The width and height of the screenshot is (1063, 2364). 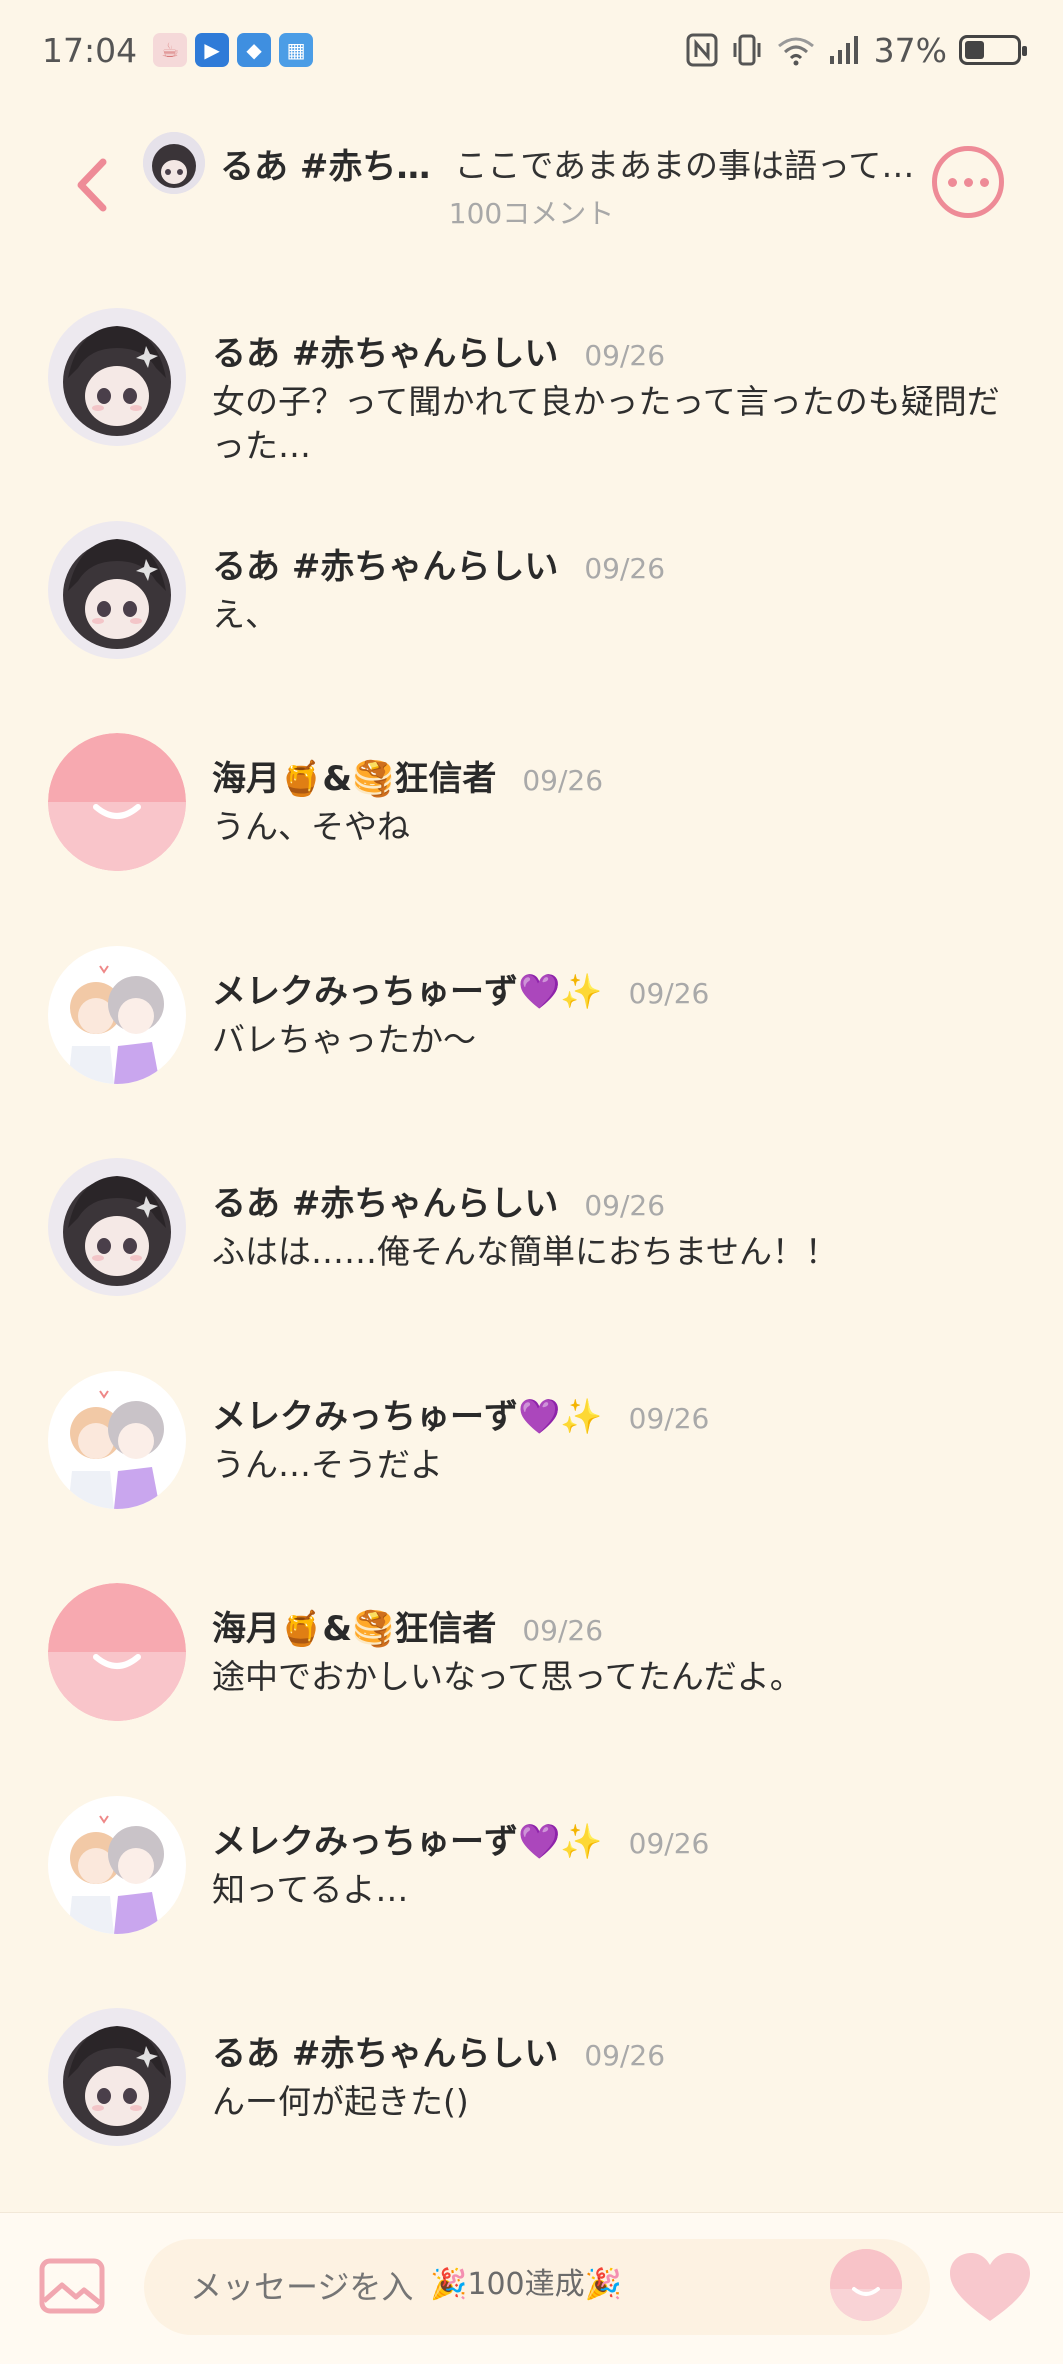 What do you see at coordinates (795, 51) in the screenshot?
I see `wifi-icon` at bounding box center [795, 51].